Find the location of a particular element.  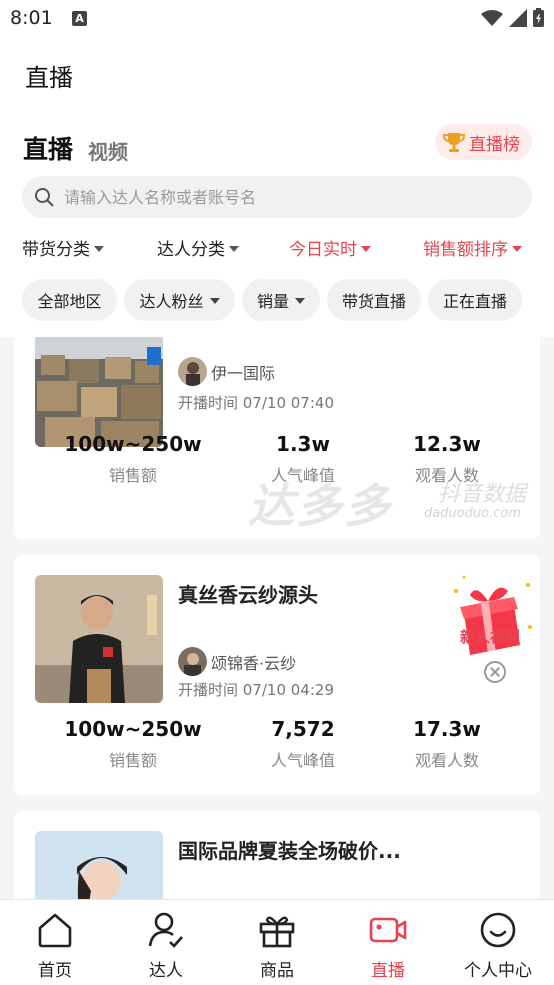

nav-live: 直播 is located at coordinates (388, 945).